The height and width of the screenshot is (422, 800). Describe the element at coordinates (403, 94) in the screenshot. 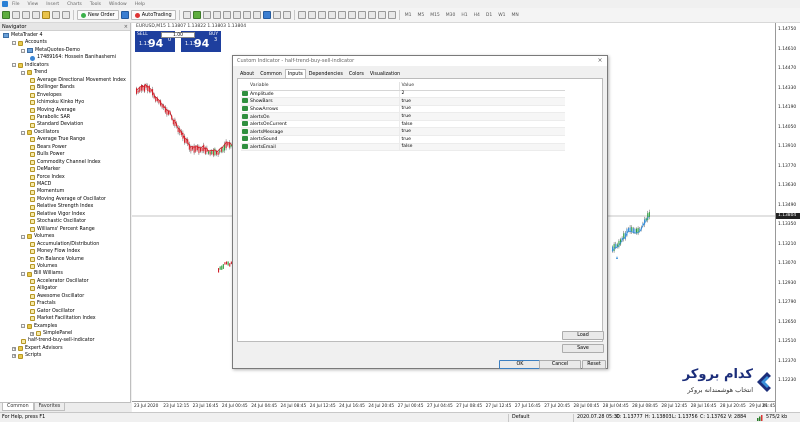

I see `input-row: Amplitude 2` at that location.